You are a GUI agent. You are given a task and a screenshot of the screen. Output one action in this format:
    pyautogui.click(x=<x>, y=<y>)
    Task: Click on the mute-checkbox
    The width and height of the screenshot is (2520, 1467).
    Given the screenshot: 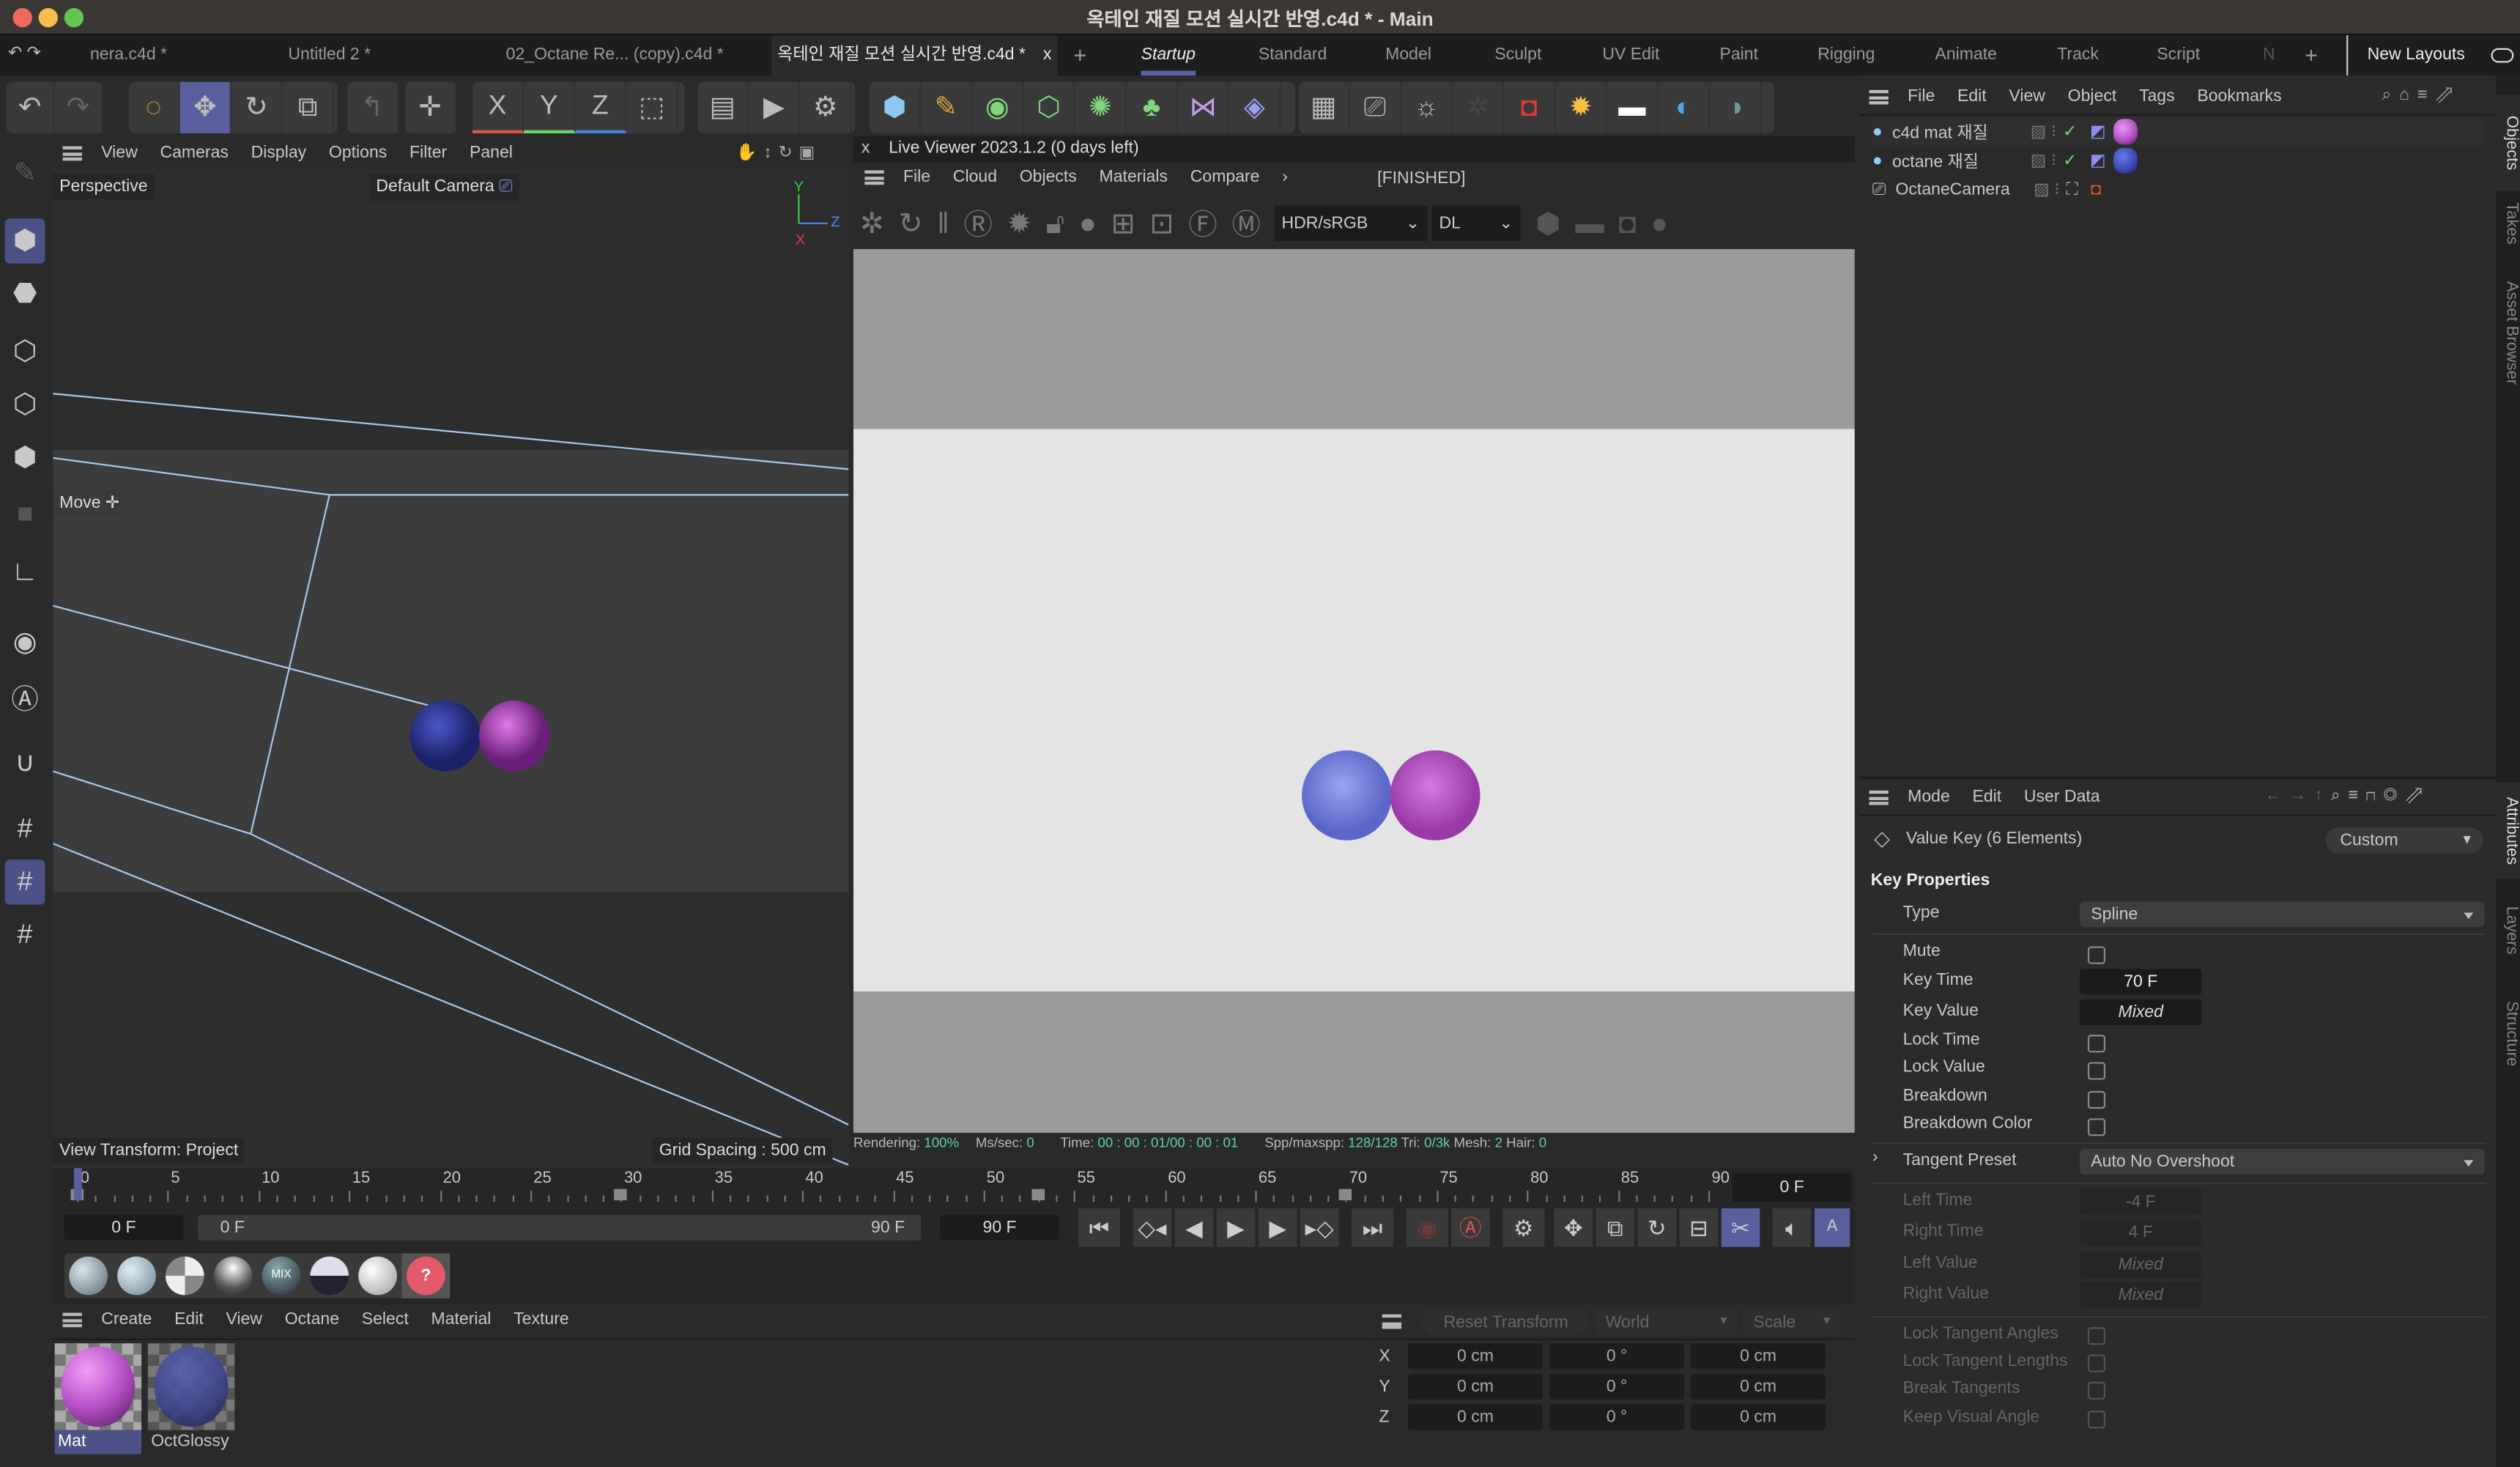 What is the action you would take?
    pyautogui.click(x=2096, y=955)
    